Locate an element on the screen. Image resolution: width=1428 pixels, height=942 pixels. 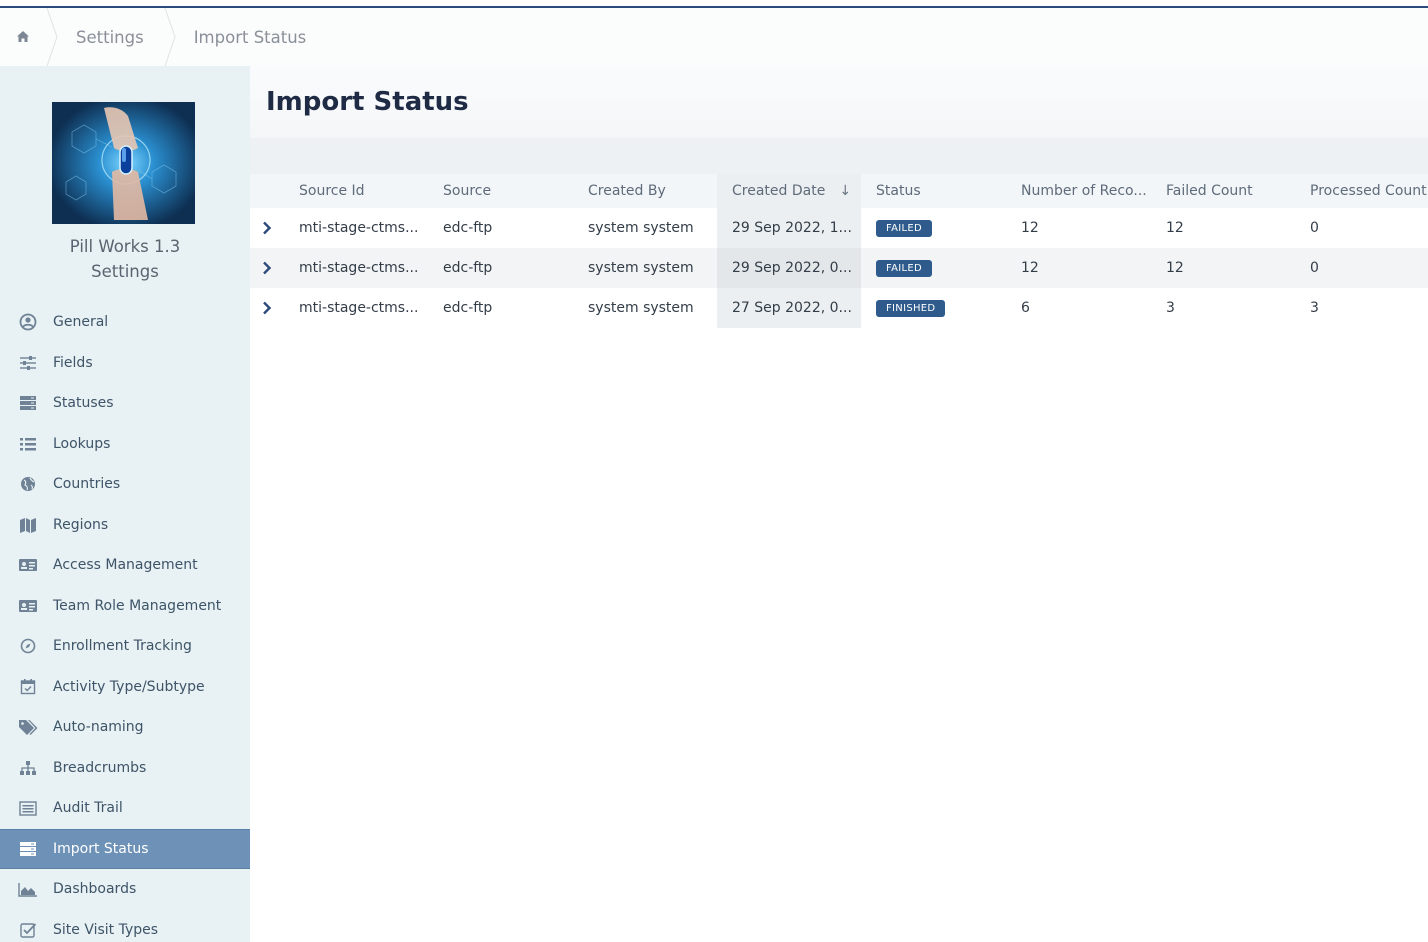
calendar-check-icon is located at coordinates (28, 687).